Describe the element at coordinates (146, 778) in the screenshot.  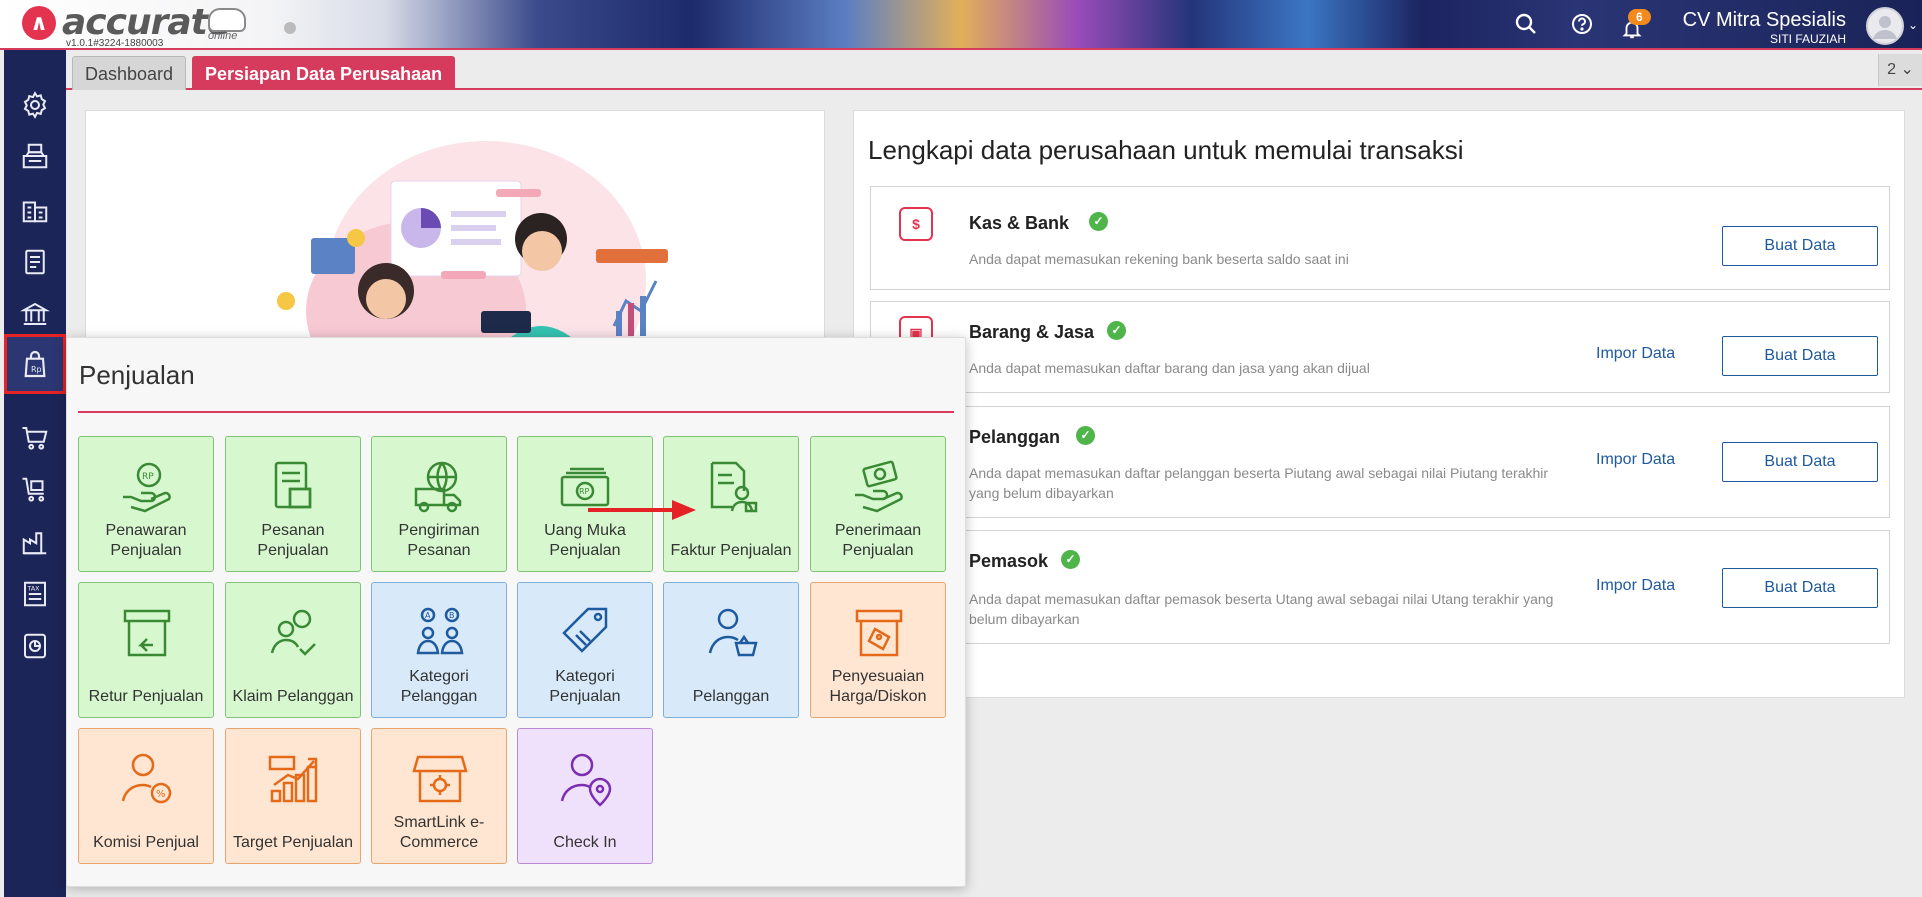
I see `user-percent-icon: %` at that location.